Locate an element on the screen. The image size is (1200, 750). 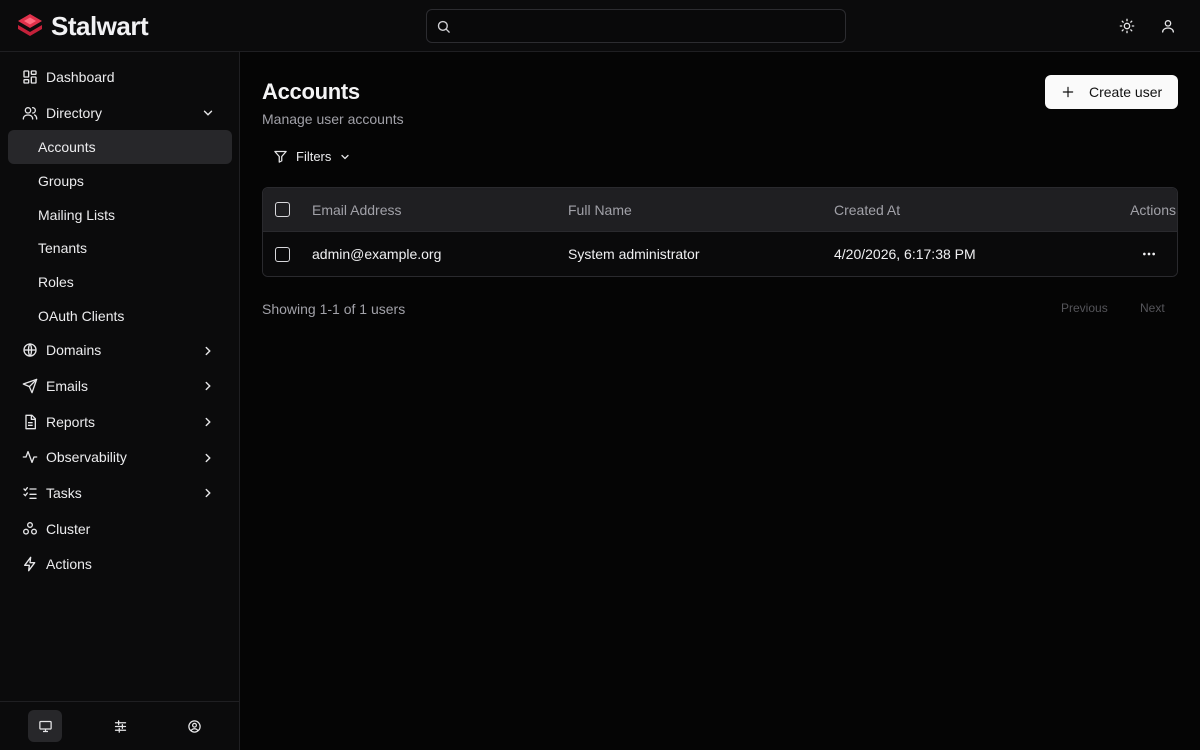
sidebar-item-label: Tasks is located at coordinates (64, 493).